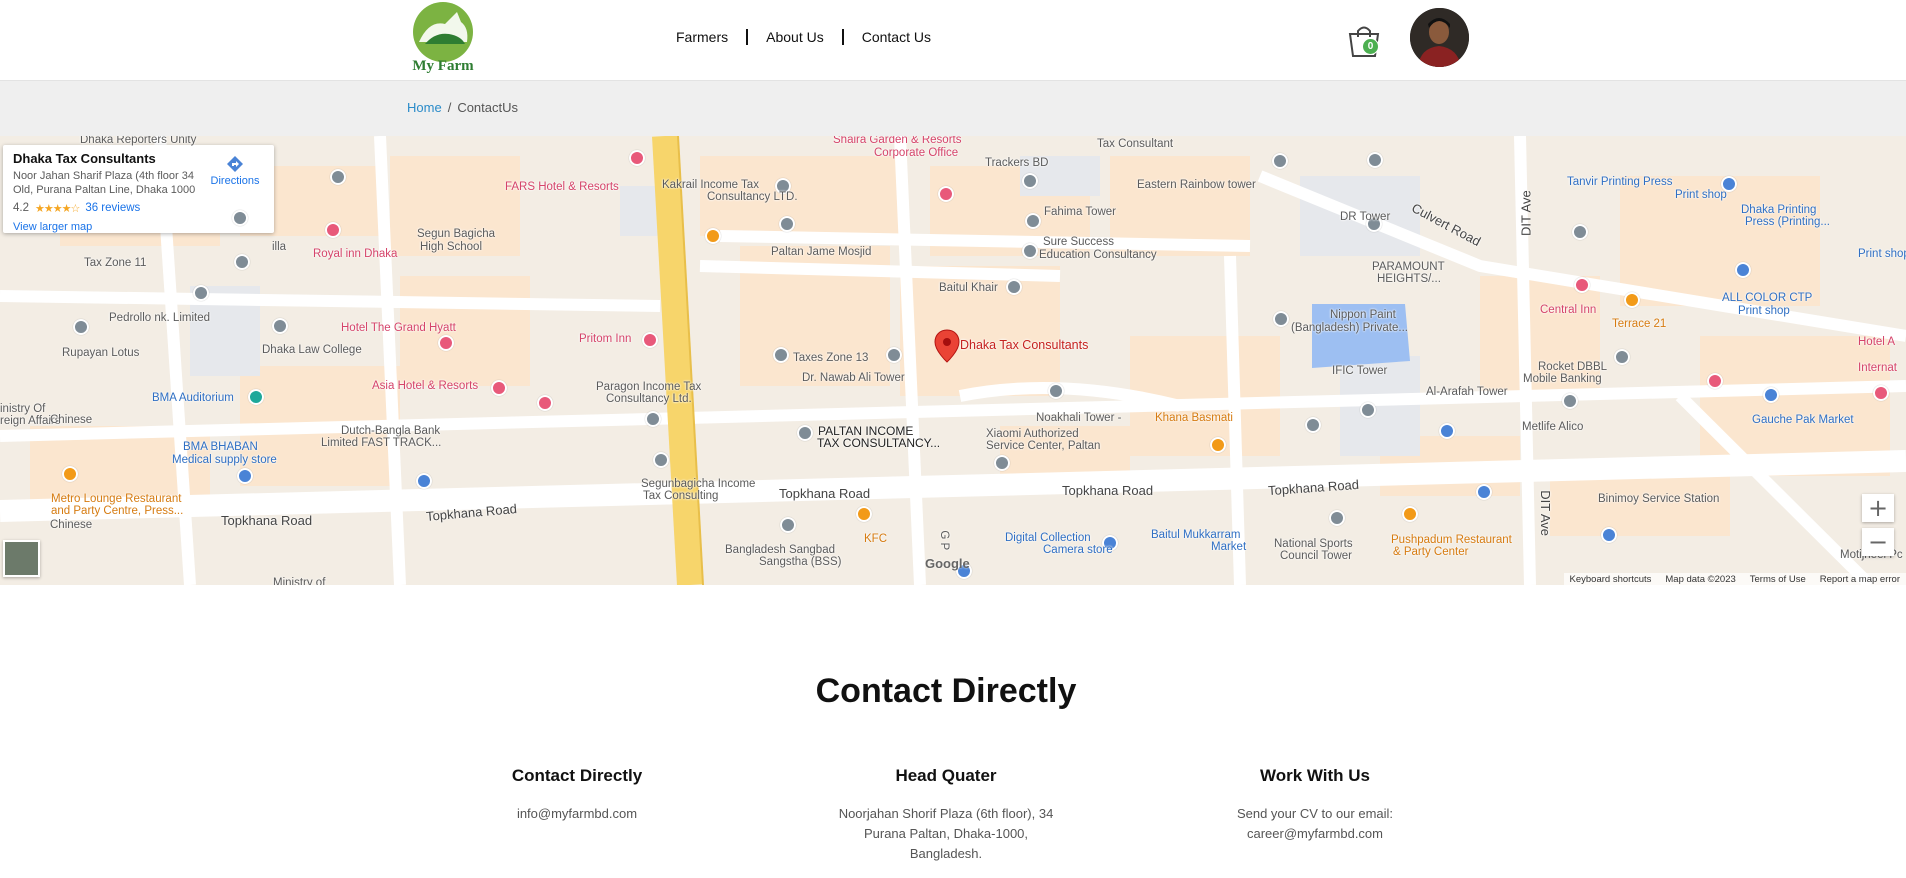 The width and height of the screenshot is (1906, 878). I want to click on user-avatar, so click(1439, 37).